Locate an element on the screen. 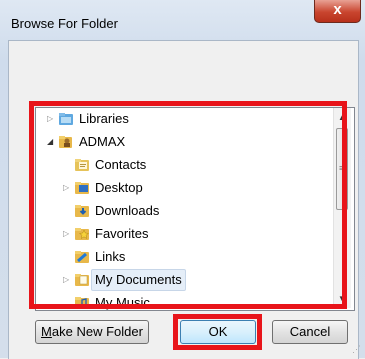 The width and height of the screenshot is (365, 359). make-new-folder-button: Make New Folder is located at coordinates (92, 332).